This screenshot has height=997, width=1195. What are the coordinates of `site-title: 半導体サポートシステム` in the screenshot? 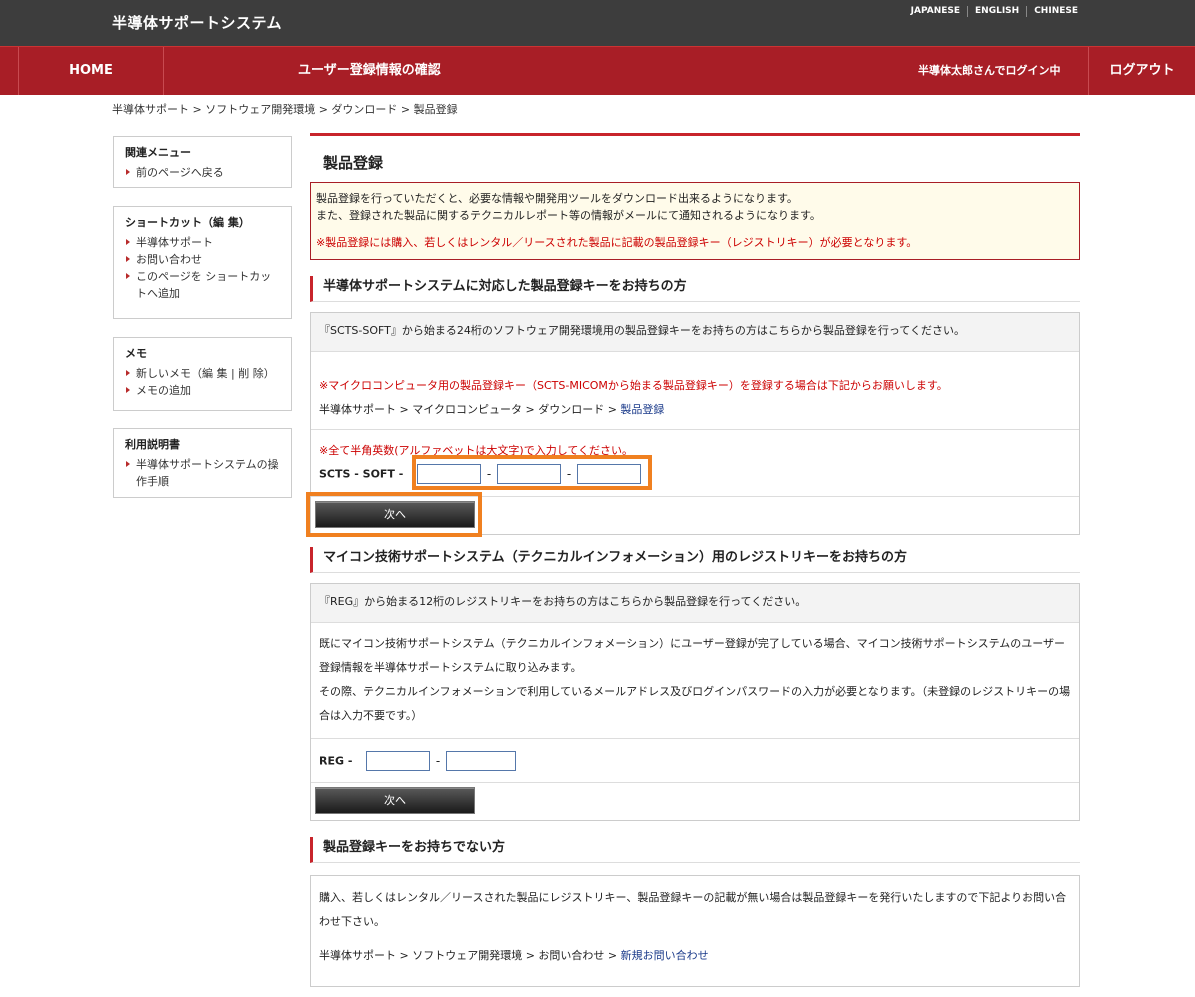 It's located at (197, 22).